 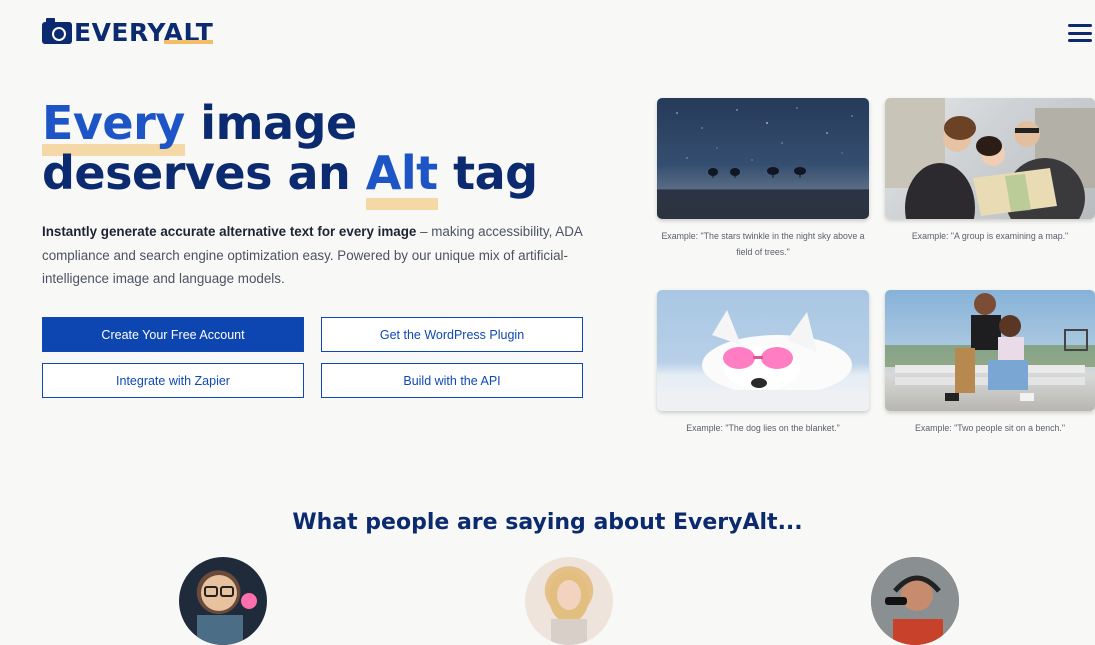 I want to click on example-caption: Example: "The dog lies on the blanket.", so click(x=763, y=428).